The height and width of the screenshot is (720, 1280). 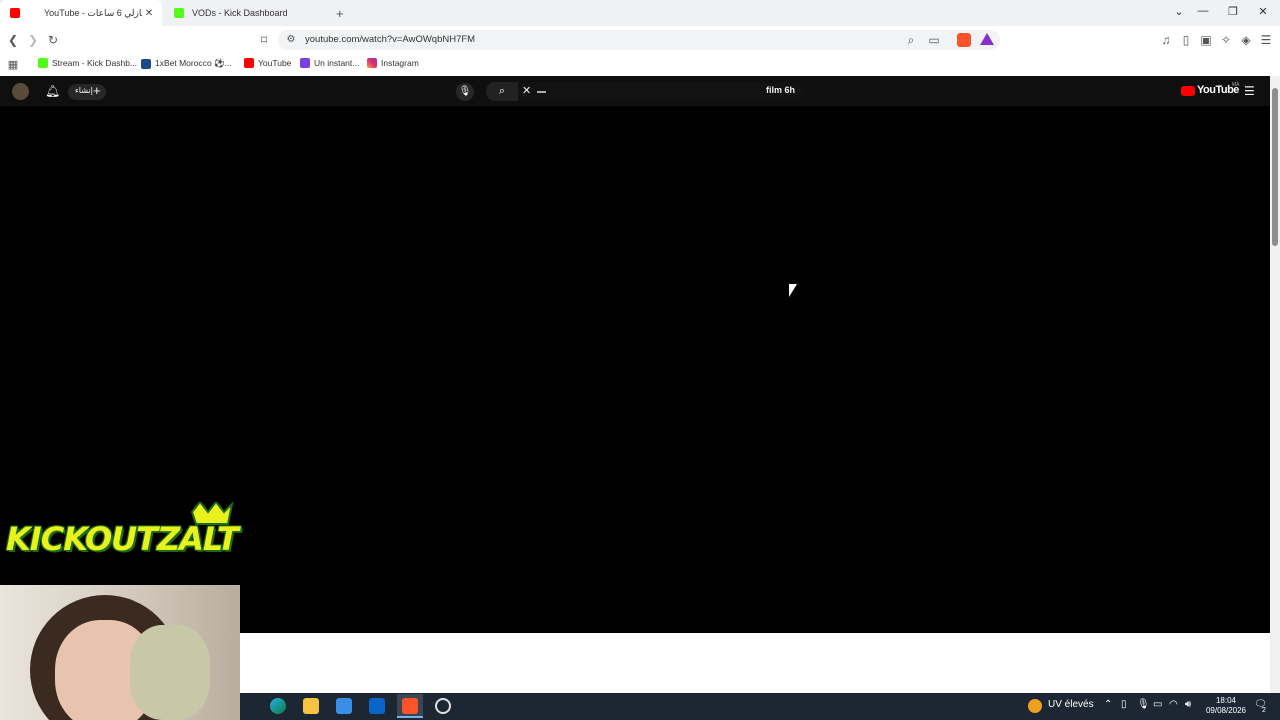 I want to click on brave-shields-icon, so click(x=964, y=40).